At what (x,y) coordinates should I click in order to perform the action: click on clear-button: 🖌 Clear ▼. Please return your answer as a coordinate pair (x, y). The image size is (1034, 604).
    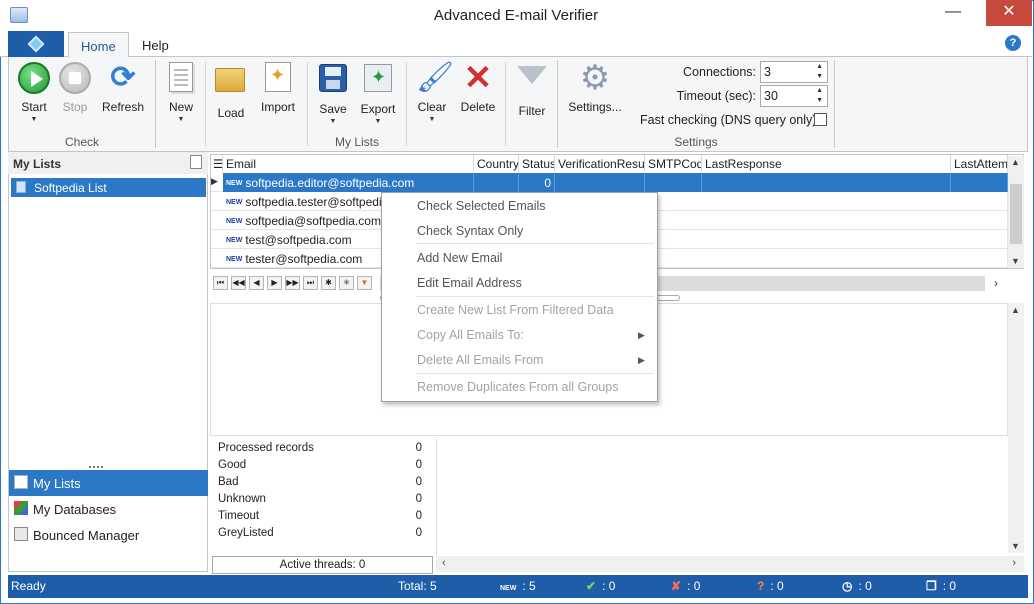
    Looking at the image, I should click on (434, 93).